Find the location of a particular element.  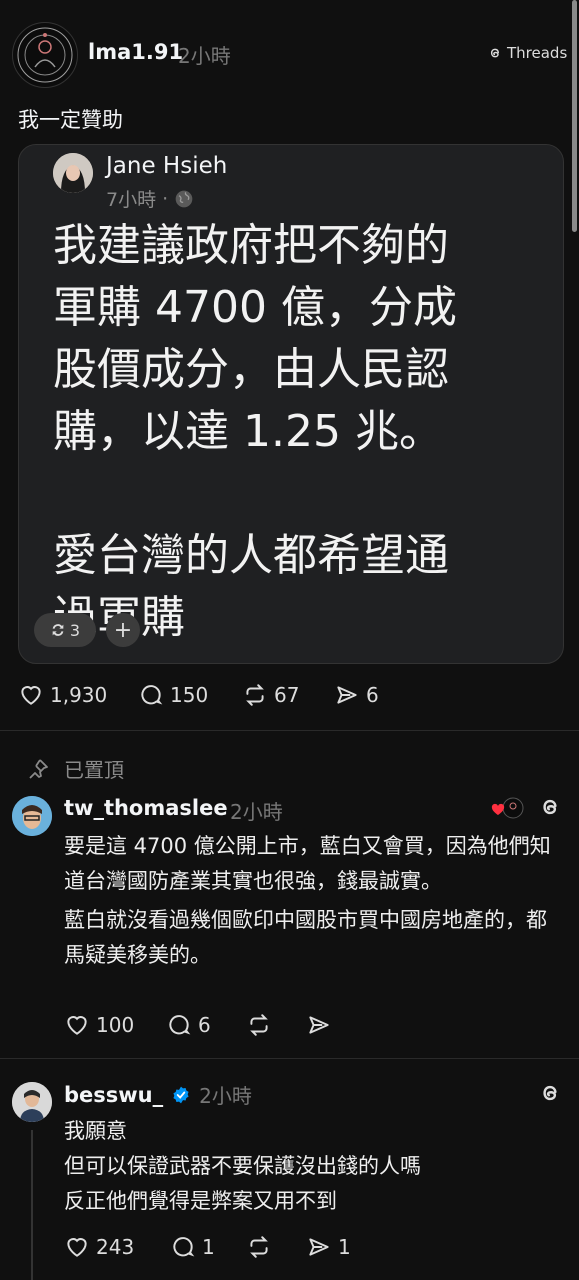

reply-2-line: 反正他們覺得是弊案又用不到 is located at coordinates (200, 1201).